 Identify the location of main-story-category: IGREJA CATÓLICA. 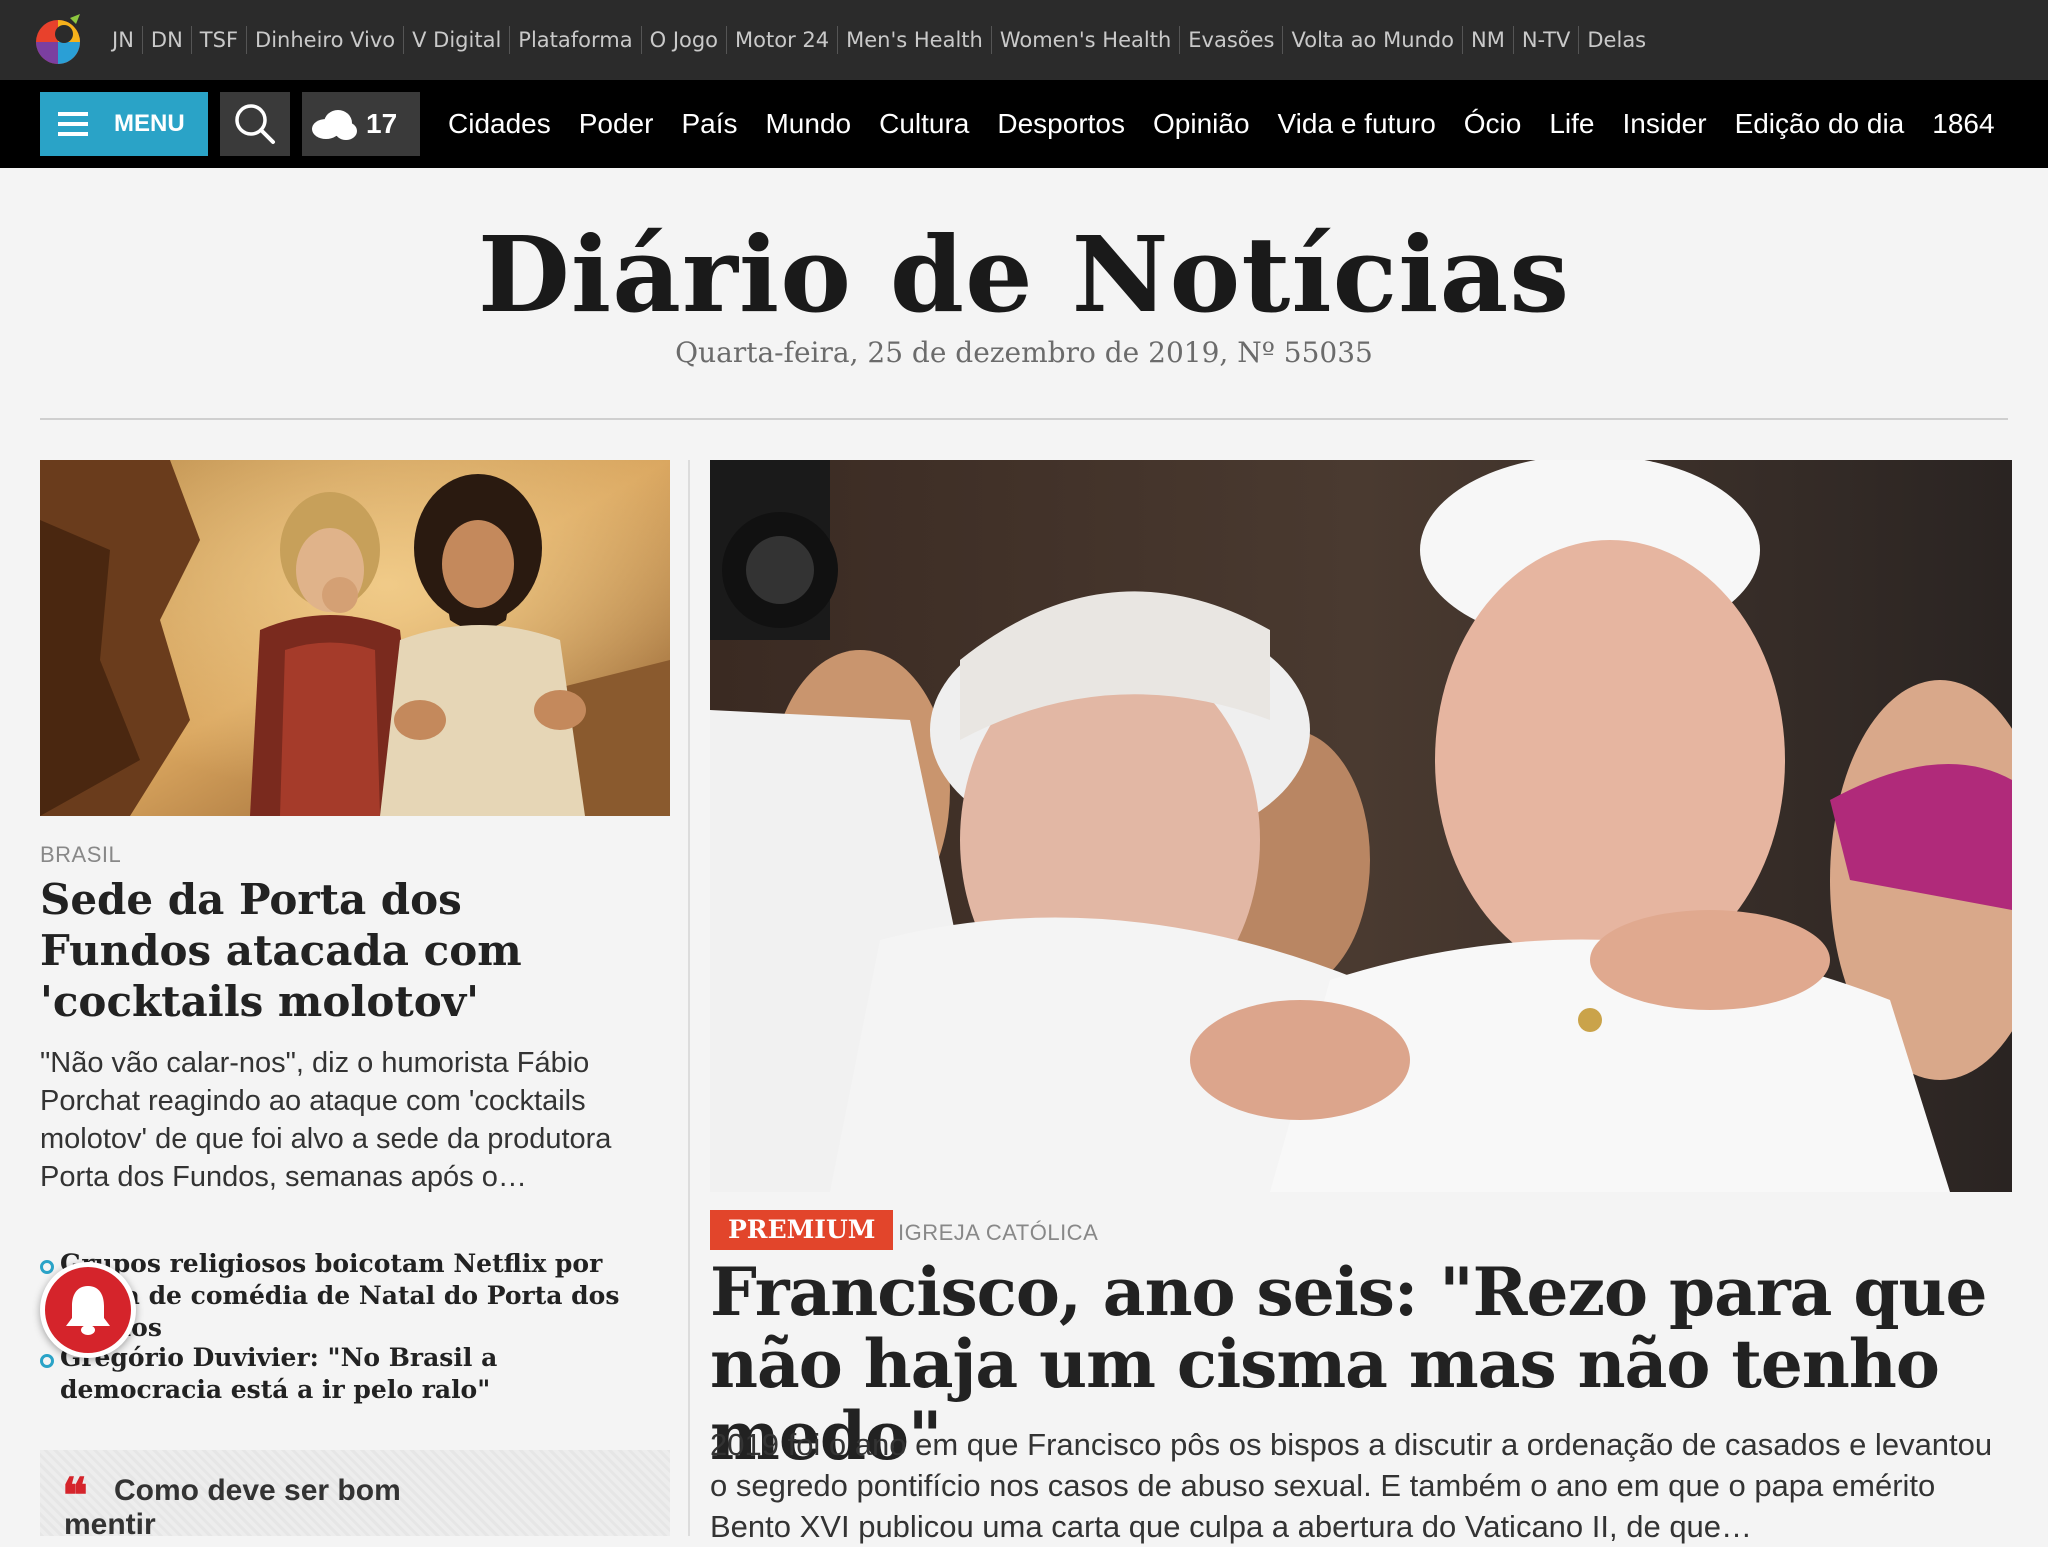
(998, 1233).